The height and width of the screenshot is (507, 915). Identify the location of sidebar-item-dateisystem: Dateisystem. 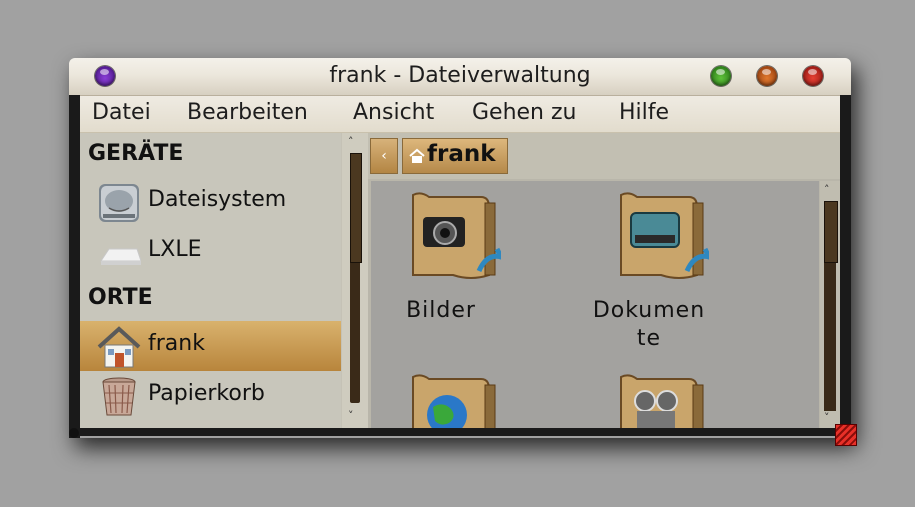
(210, 202).